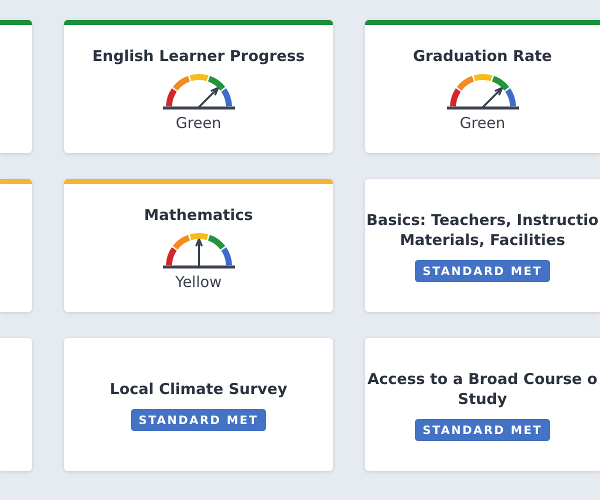 The image size is (600, 500). I want to click on card-title: English Learner Progress, so click(198, 56).